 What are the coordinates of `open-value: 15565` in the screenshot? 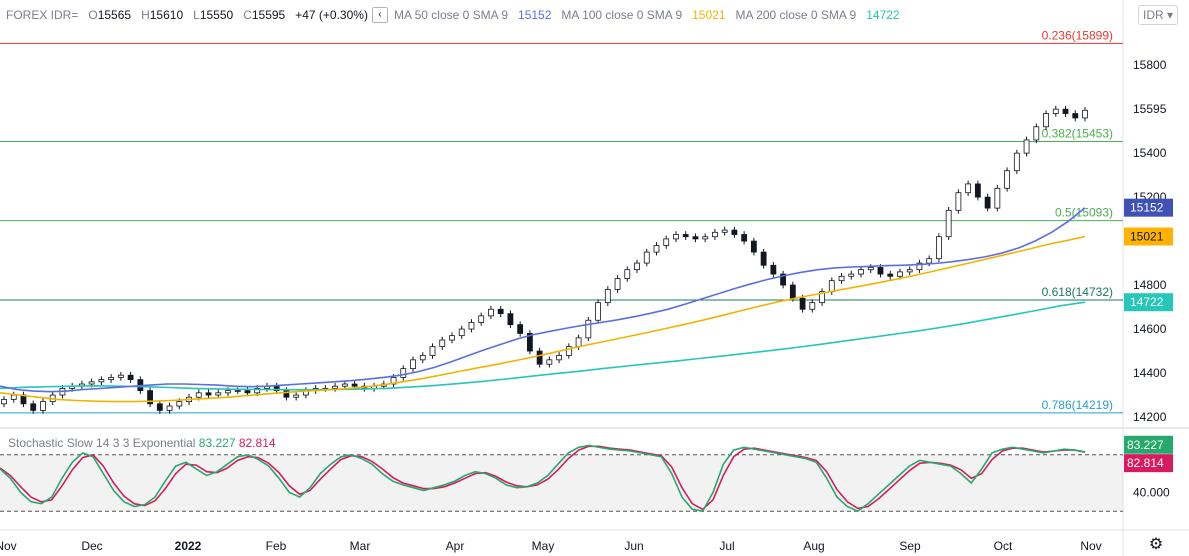 It's located at (114, 15).